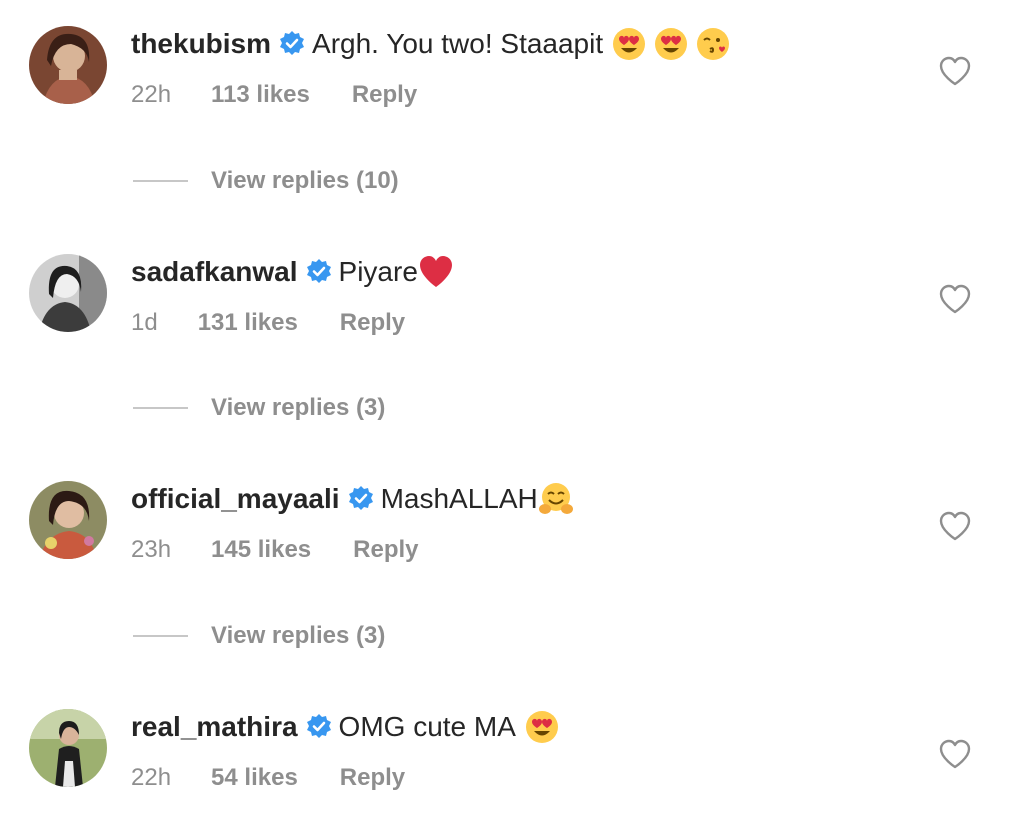 The height and width of the screenshot is (824, 1024). I want to click on comment-time: 23h, so click(151, 549).